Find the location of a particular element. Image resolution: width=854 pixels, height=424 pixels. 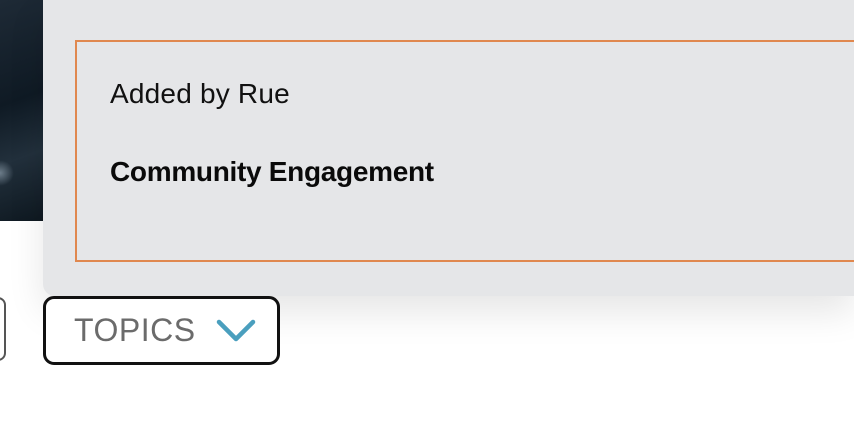

photo-highlight is located at coordinates (7, 173).